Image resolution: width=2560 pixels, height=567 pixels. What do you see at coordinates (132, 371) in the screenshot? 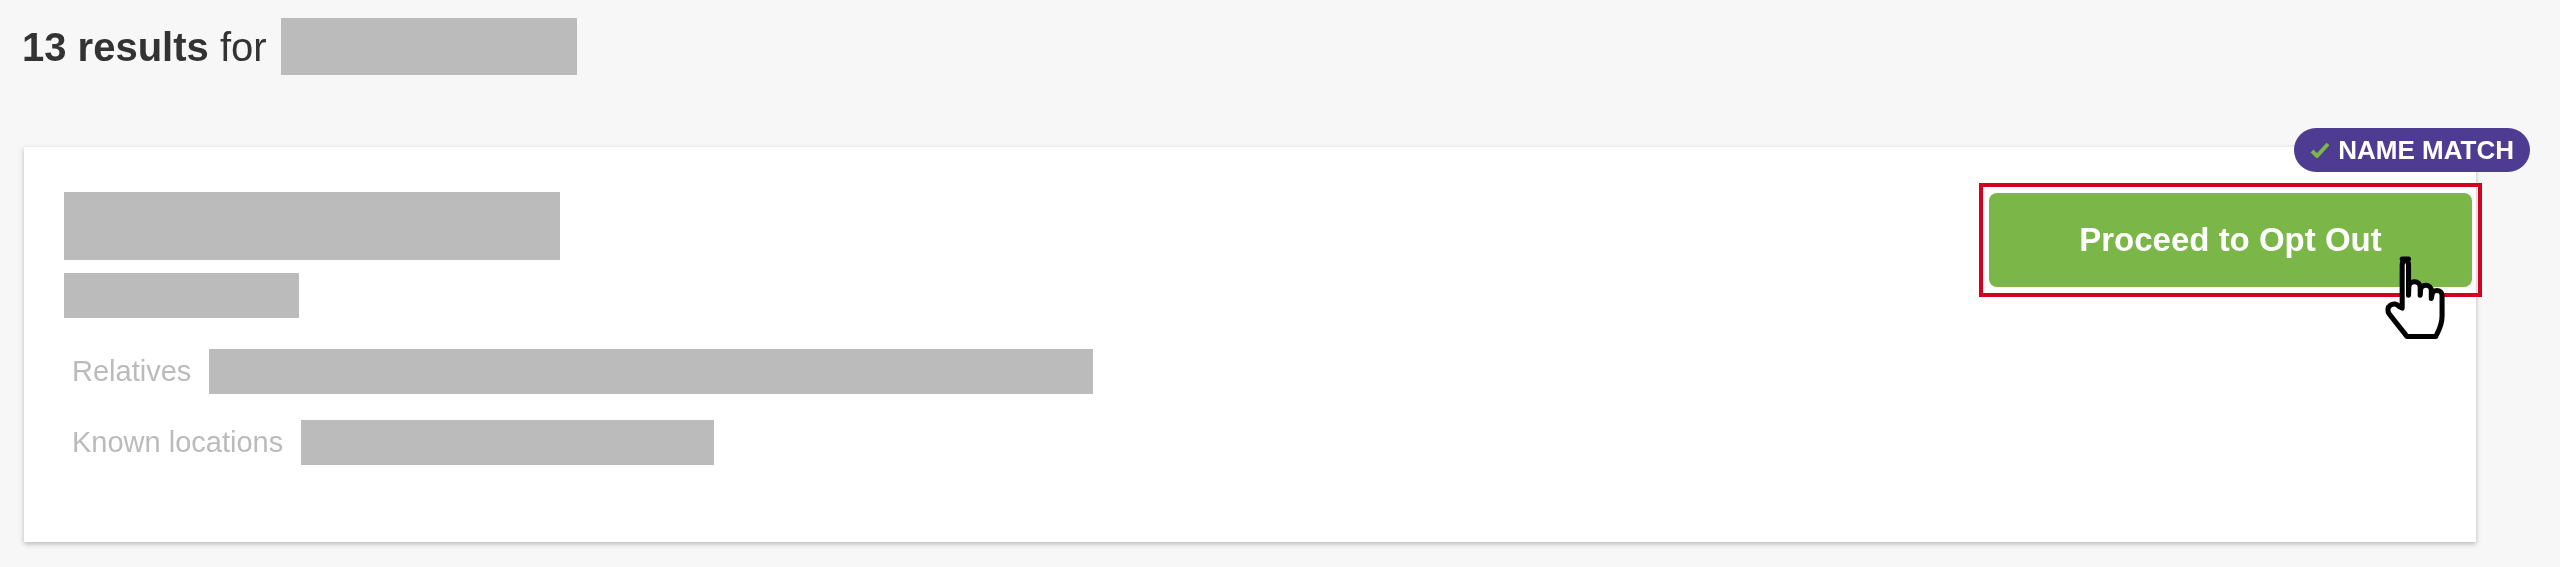
I see `field-label: Relatives` at bounding box center [132, 371].